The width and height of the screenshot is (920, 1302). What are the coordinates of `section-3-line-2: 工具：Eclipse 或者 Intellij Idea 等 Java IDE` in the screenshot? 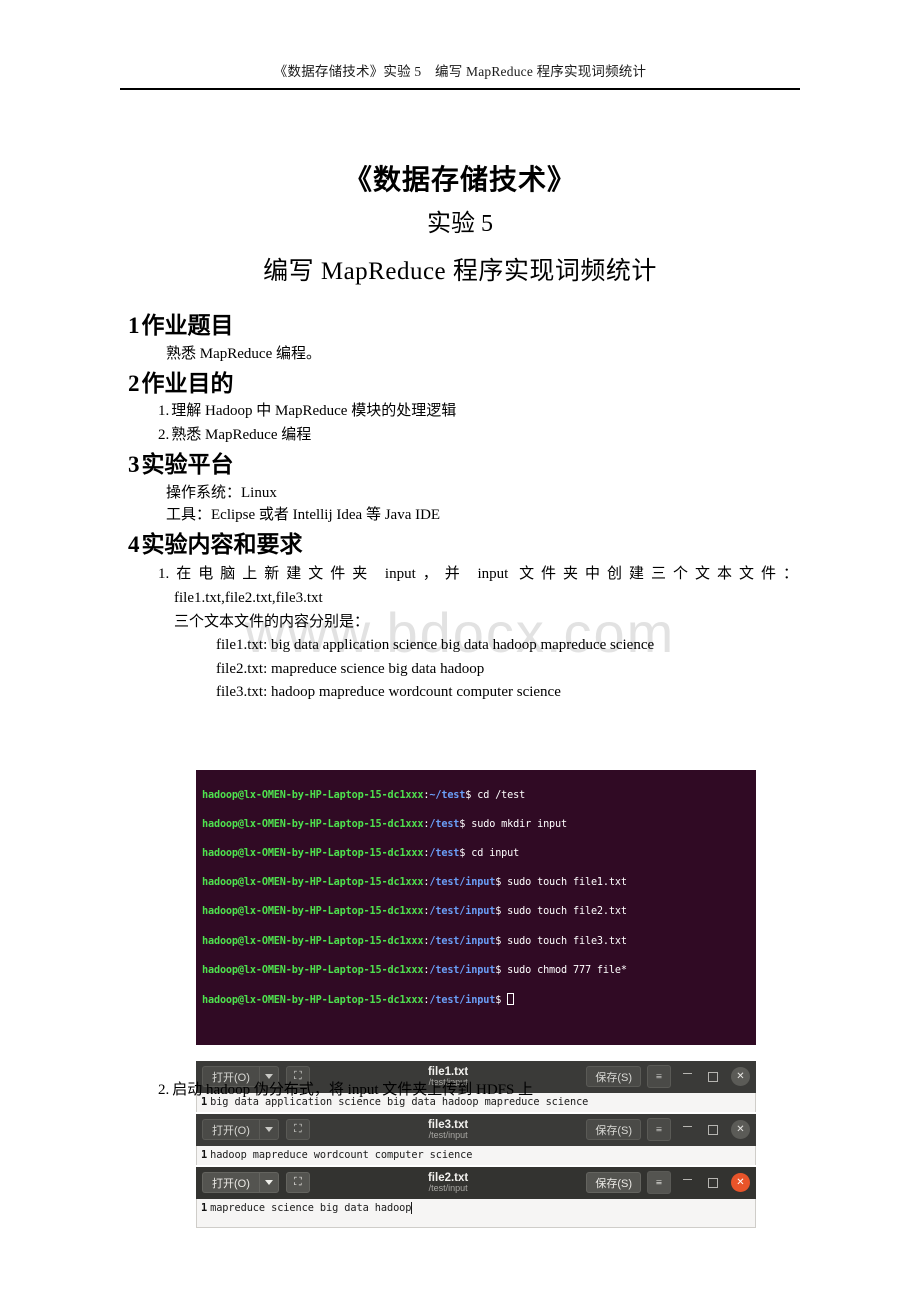 It's located at (303, 515).